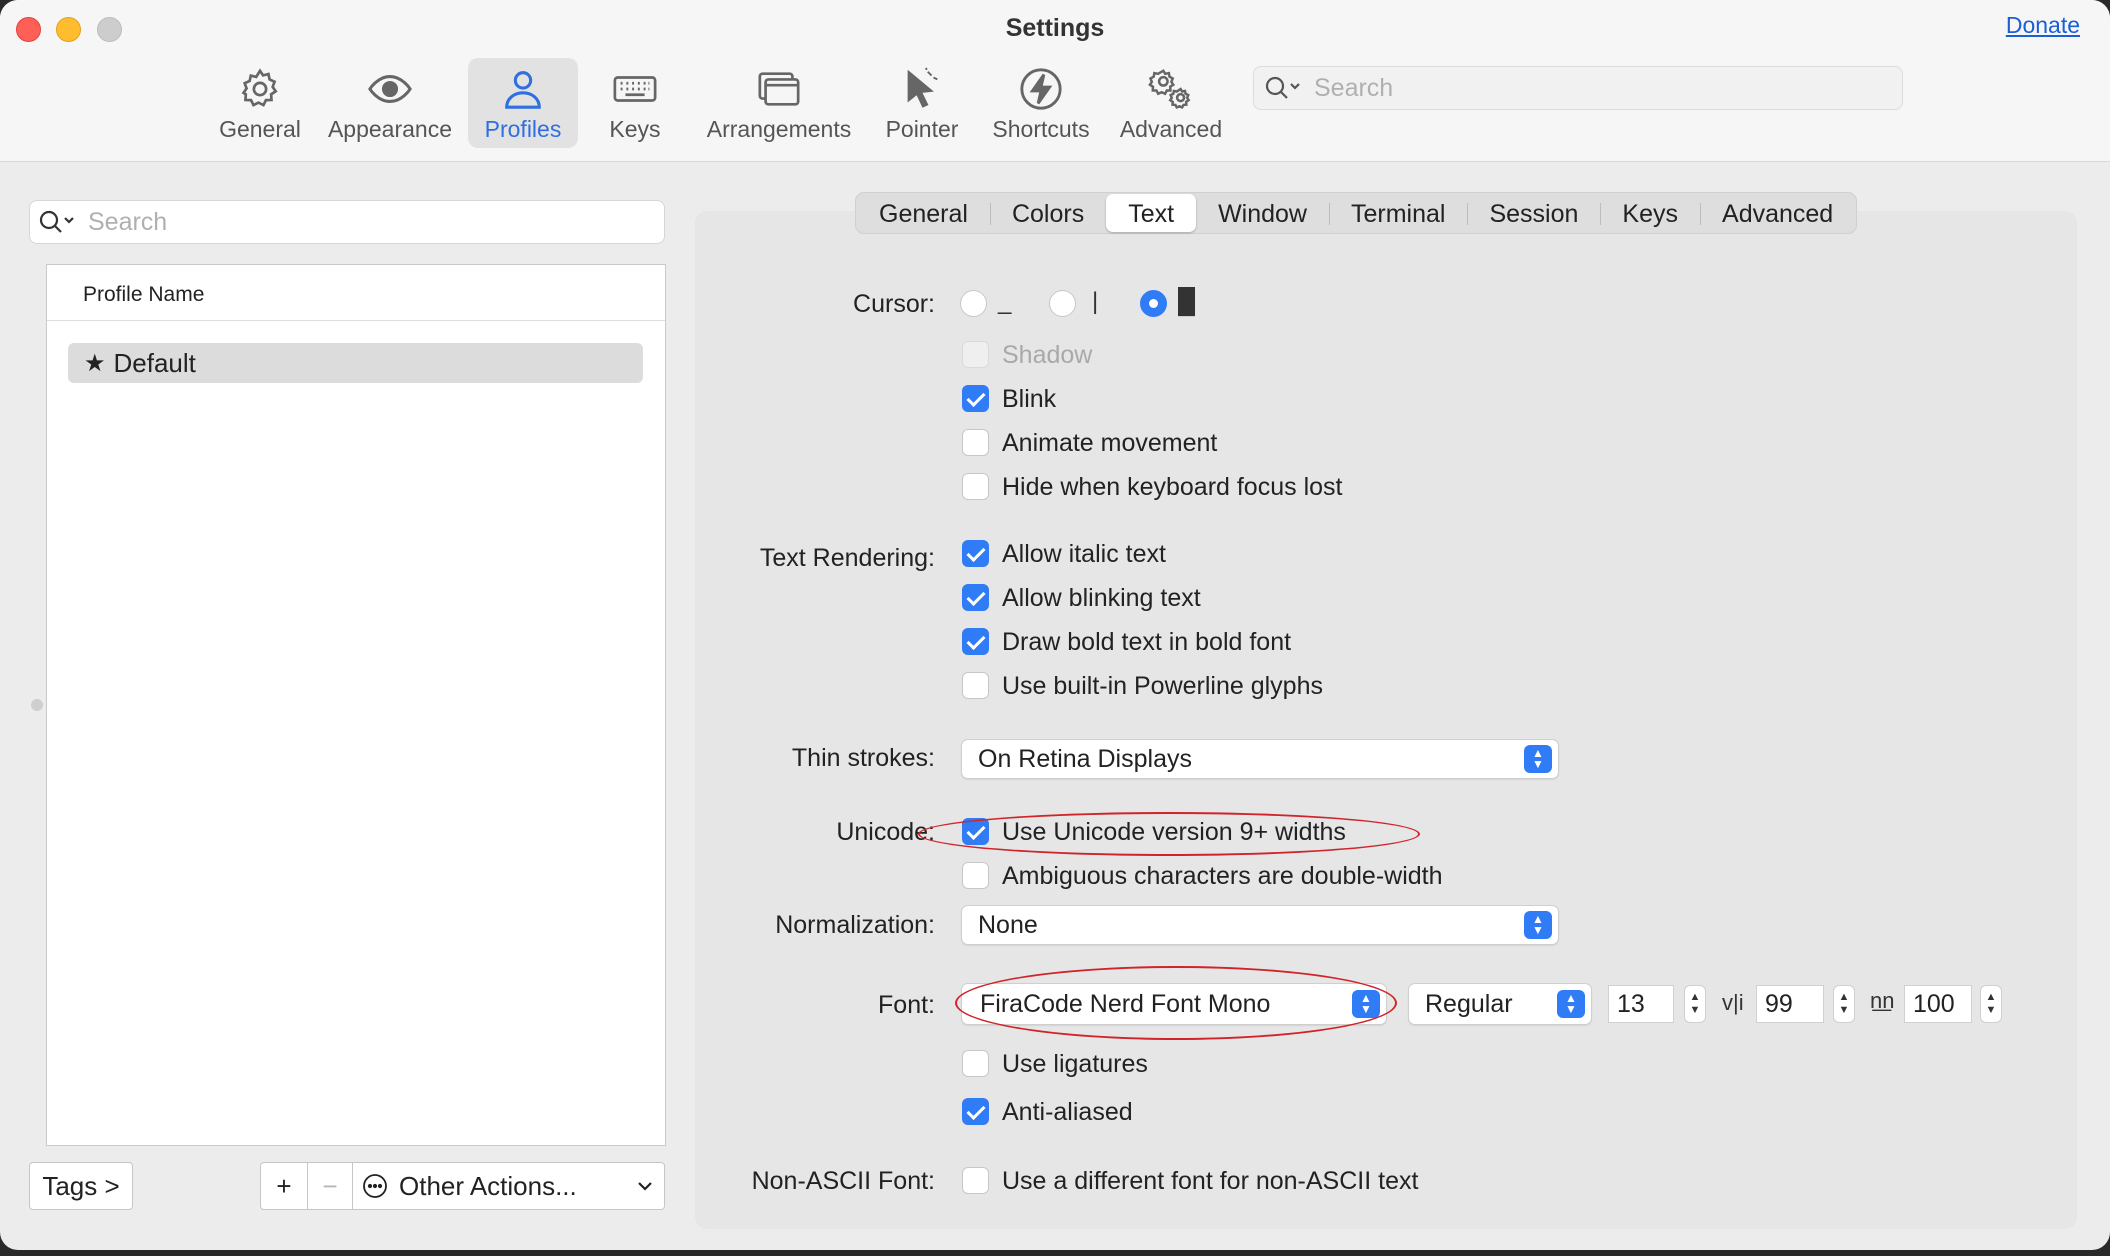 The width and height of the screenshot is (2110, 1256). I want to click on annotation-ellipse-font, so click(1176, 1003).